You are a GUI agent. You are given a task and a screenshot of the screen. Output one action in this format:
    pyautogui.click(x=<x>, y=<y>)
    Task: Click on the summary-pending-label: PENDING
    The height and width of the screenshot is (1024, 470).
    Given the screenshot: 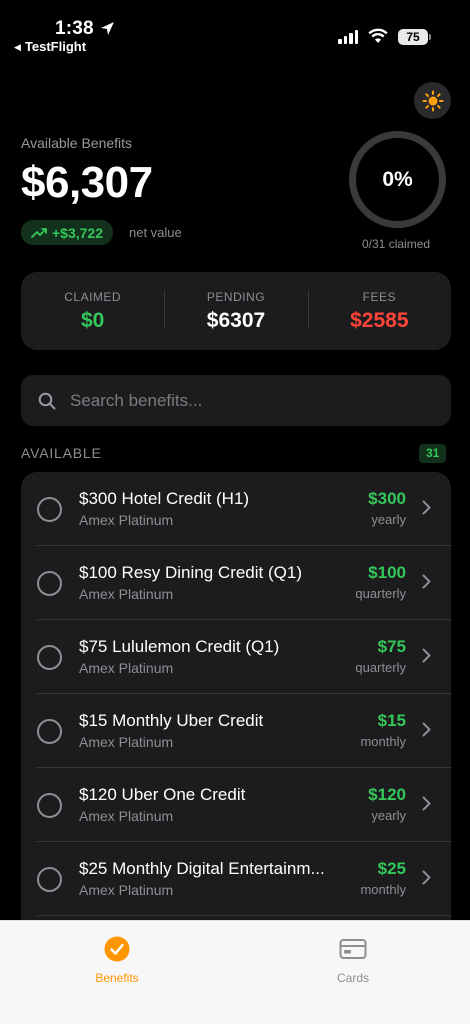 What is the action you would take?
    pyautogui.click(x=236, y=296)
    